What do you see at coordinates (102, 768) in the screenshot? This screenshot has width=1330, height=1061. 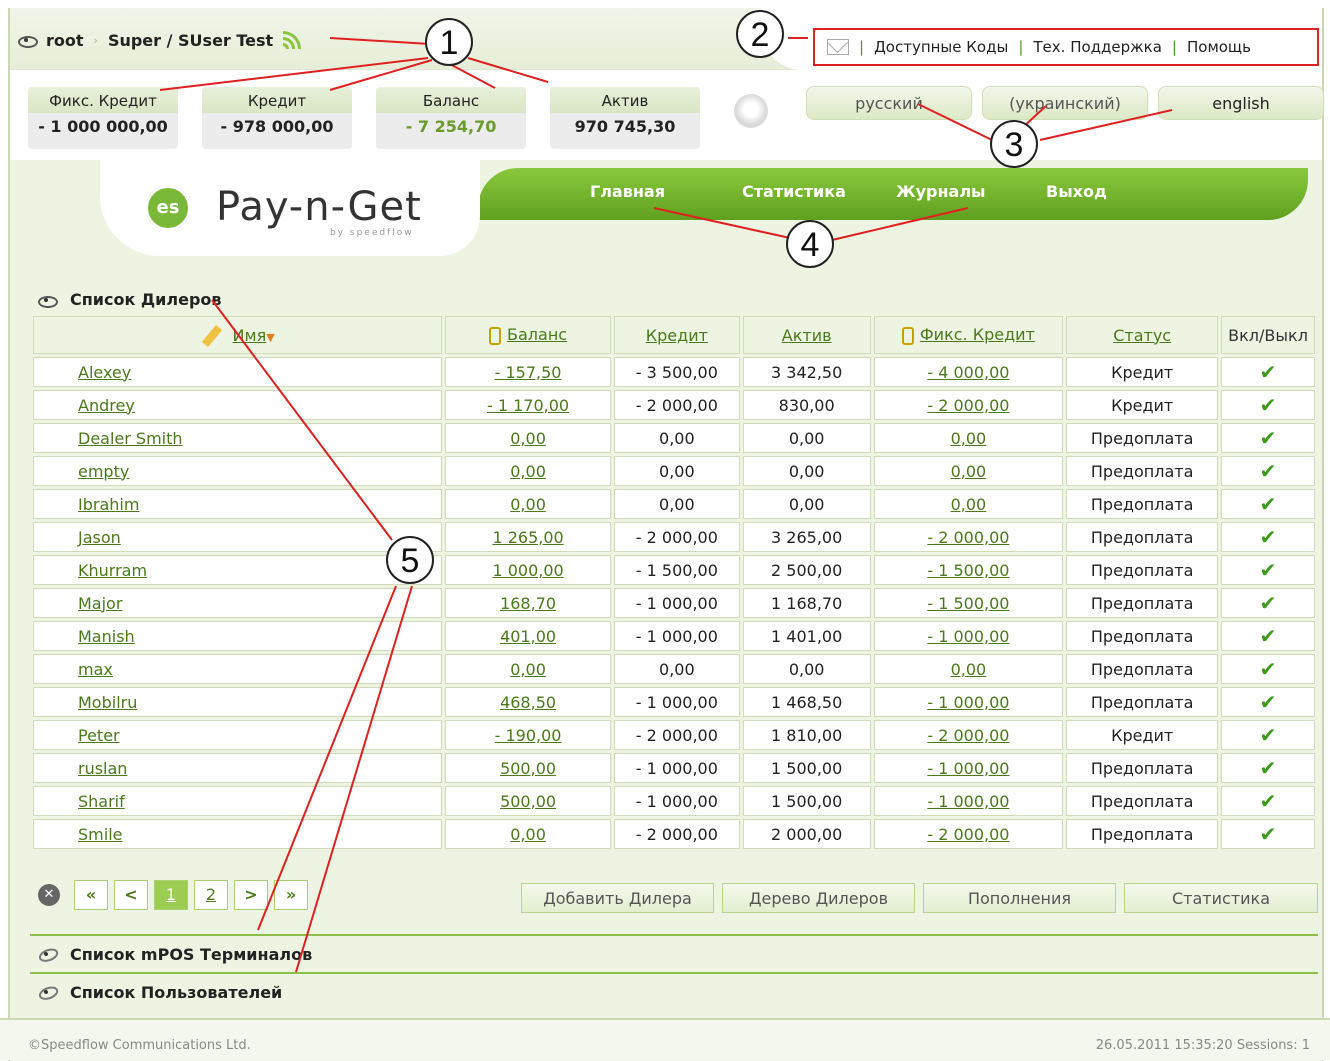 I see `dealer-name-link: ruslan` at bounding box center [102, 768].